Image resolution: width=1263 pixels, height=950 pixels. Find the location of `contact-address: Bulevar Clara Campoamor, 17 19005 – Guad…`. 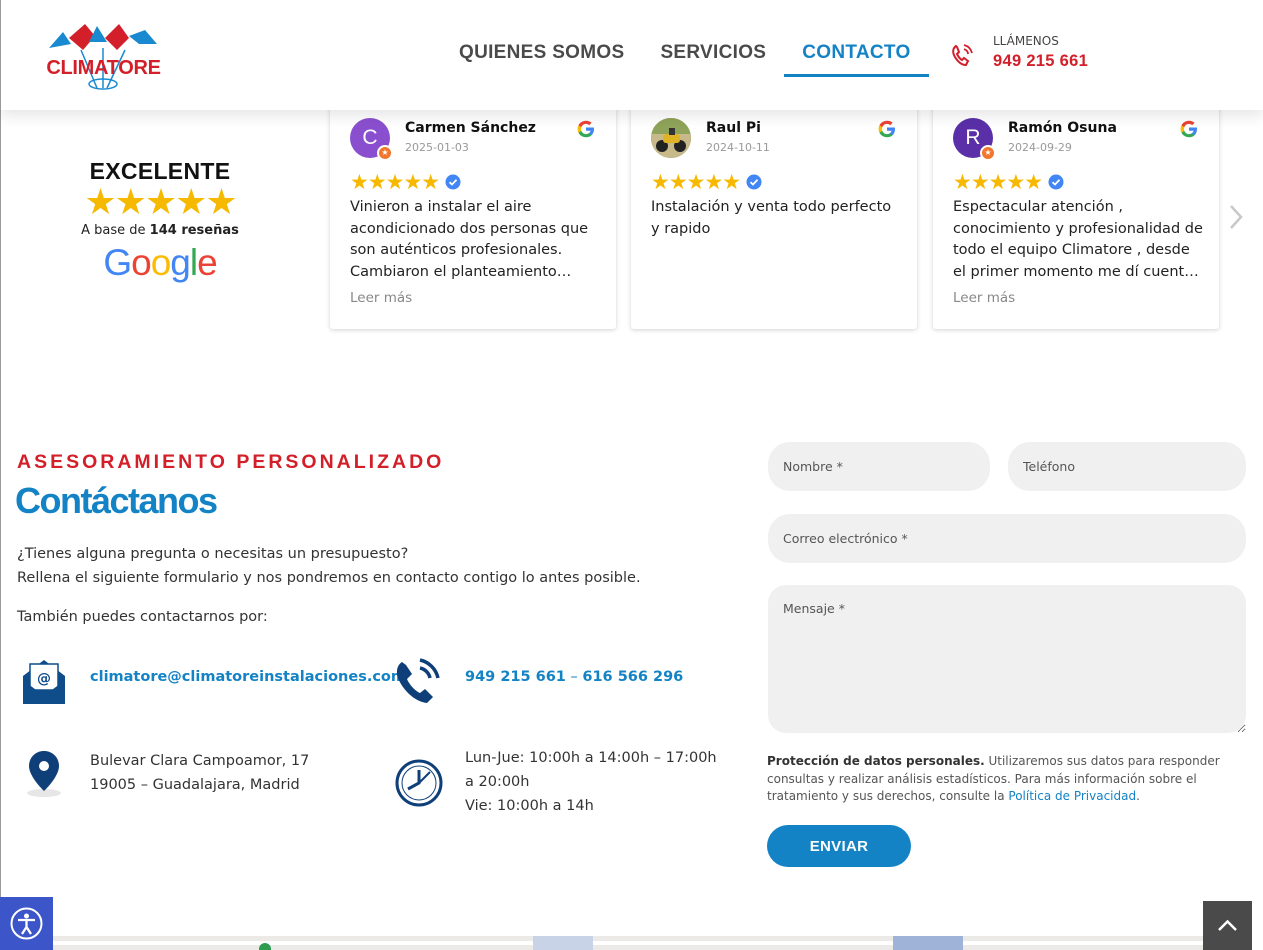

contact-address: Bulevar Clara Campoamor, 17 19005 – Guad… is located at coordinates (199, 773).